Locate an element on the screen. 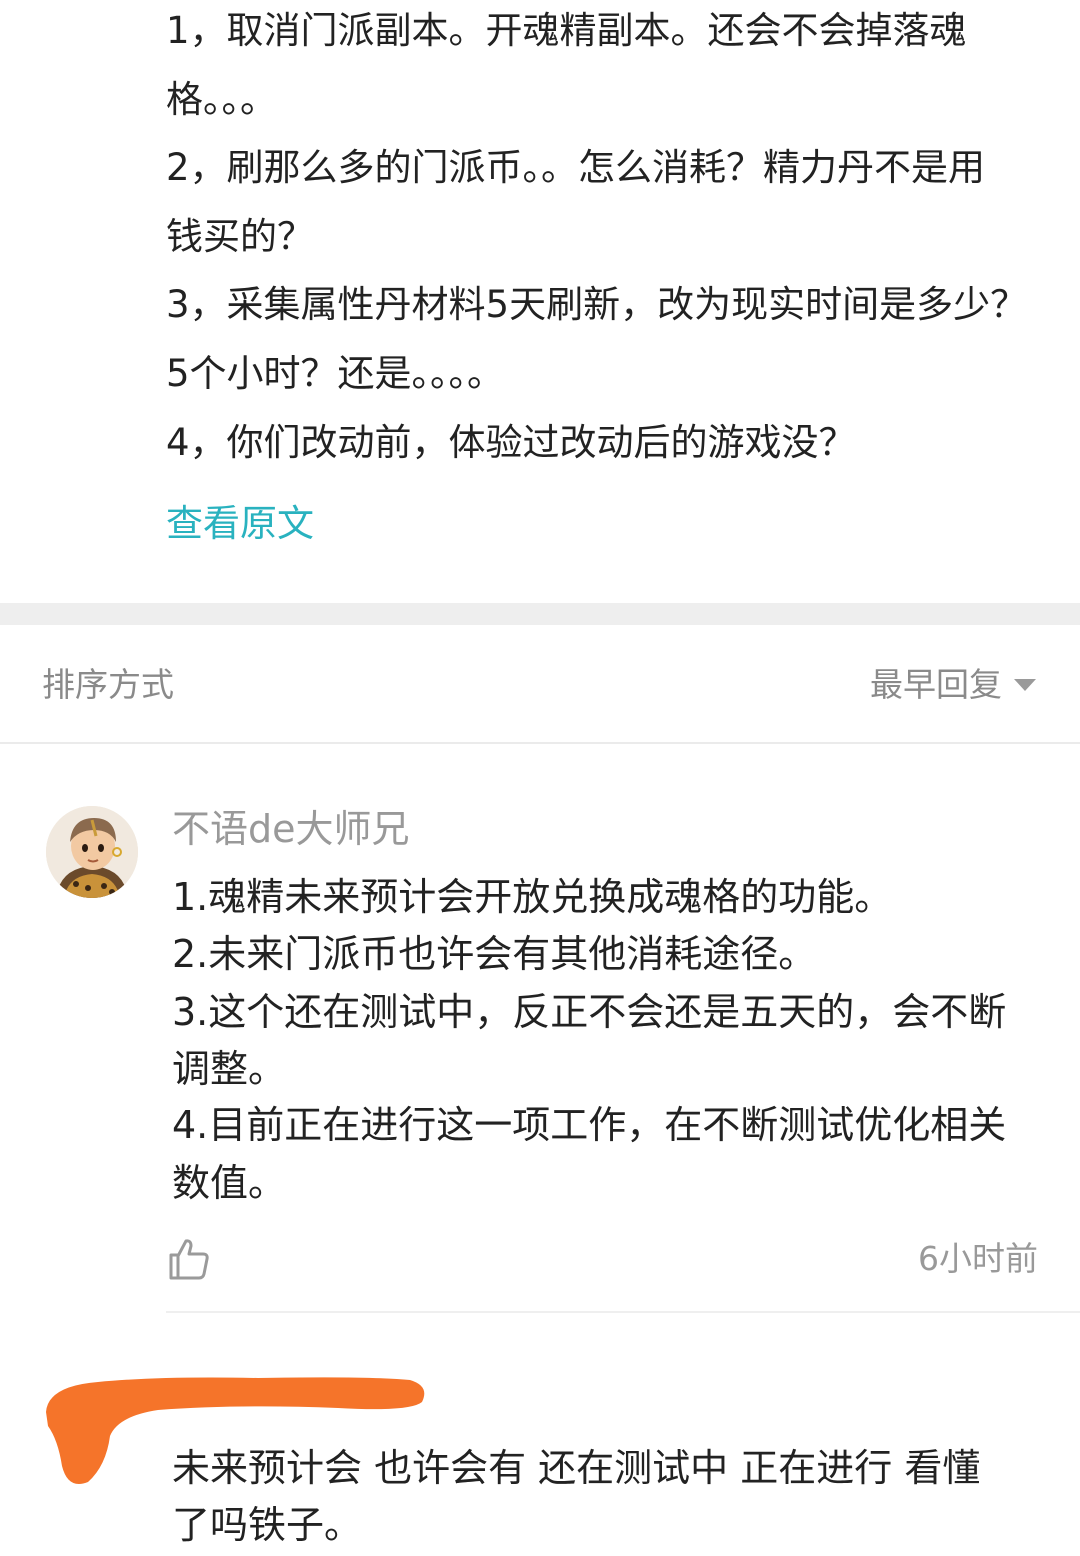  sort-label: 排序方式 is located at coordinates (108, 684).